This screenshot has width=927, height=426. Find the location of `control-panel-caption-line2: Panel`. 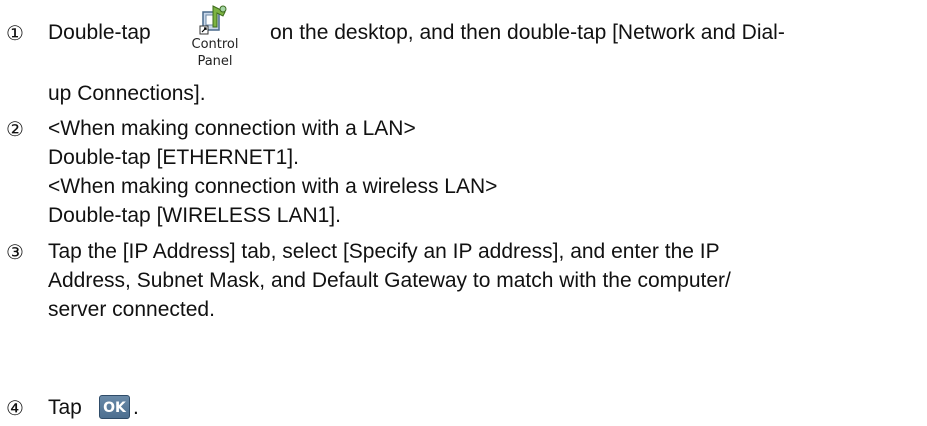

control-panel-caption-line2: Panel is located at coordinates (215, 61).